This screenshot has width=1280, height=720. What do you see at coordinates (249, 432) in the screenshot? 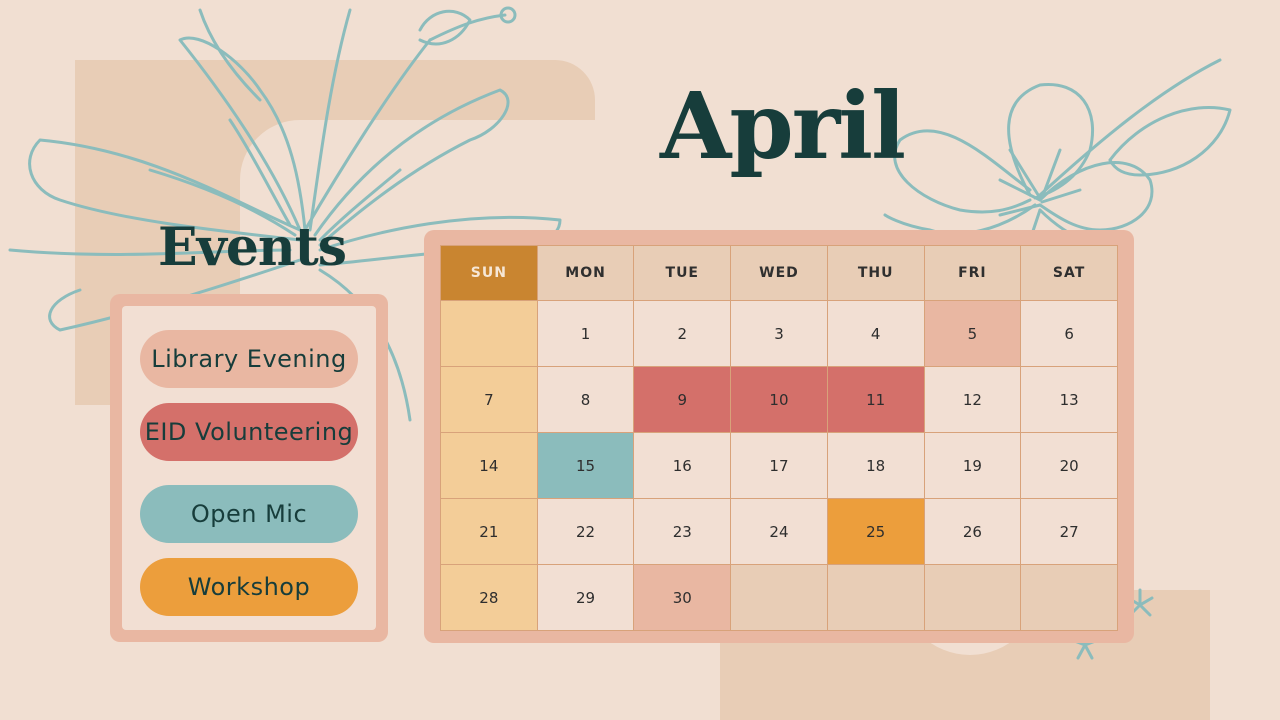
I see `event-pill-eid-volunteering: EID Volunteering` at bounding box center [249, 432].